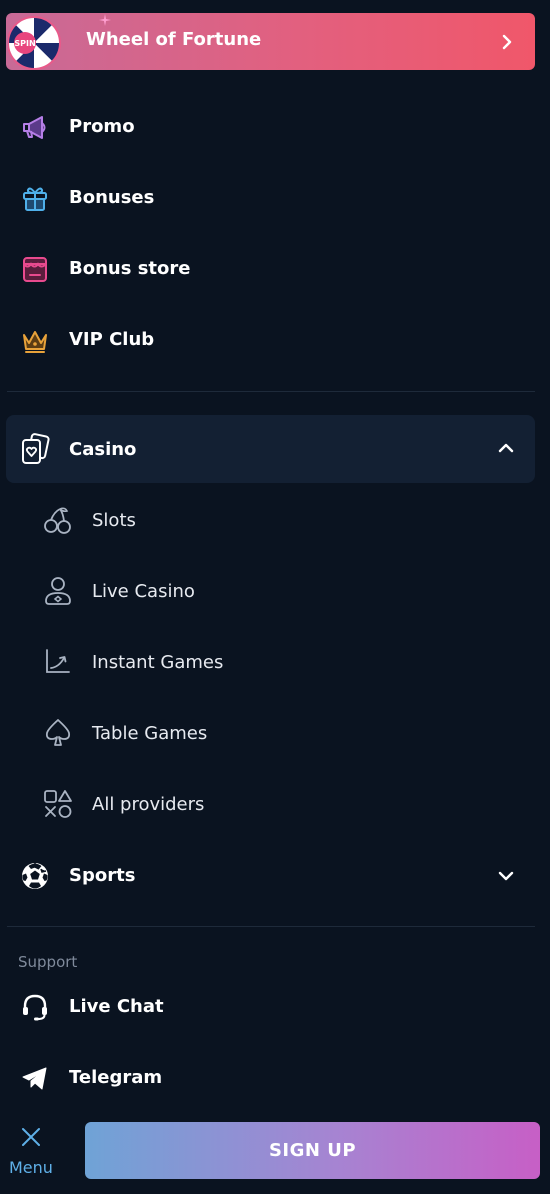 This screenshot has width=550, height=1194. What do you see at coordinates (102, 126) in the screenshot?
I see `menu-item-label: Promo` at bounding box center [102, 126].